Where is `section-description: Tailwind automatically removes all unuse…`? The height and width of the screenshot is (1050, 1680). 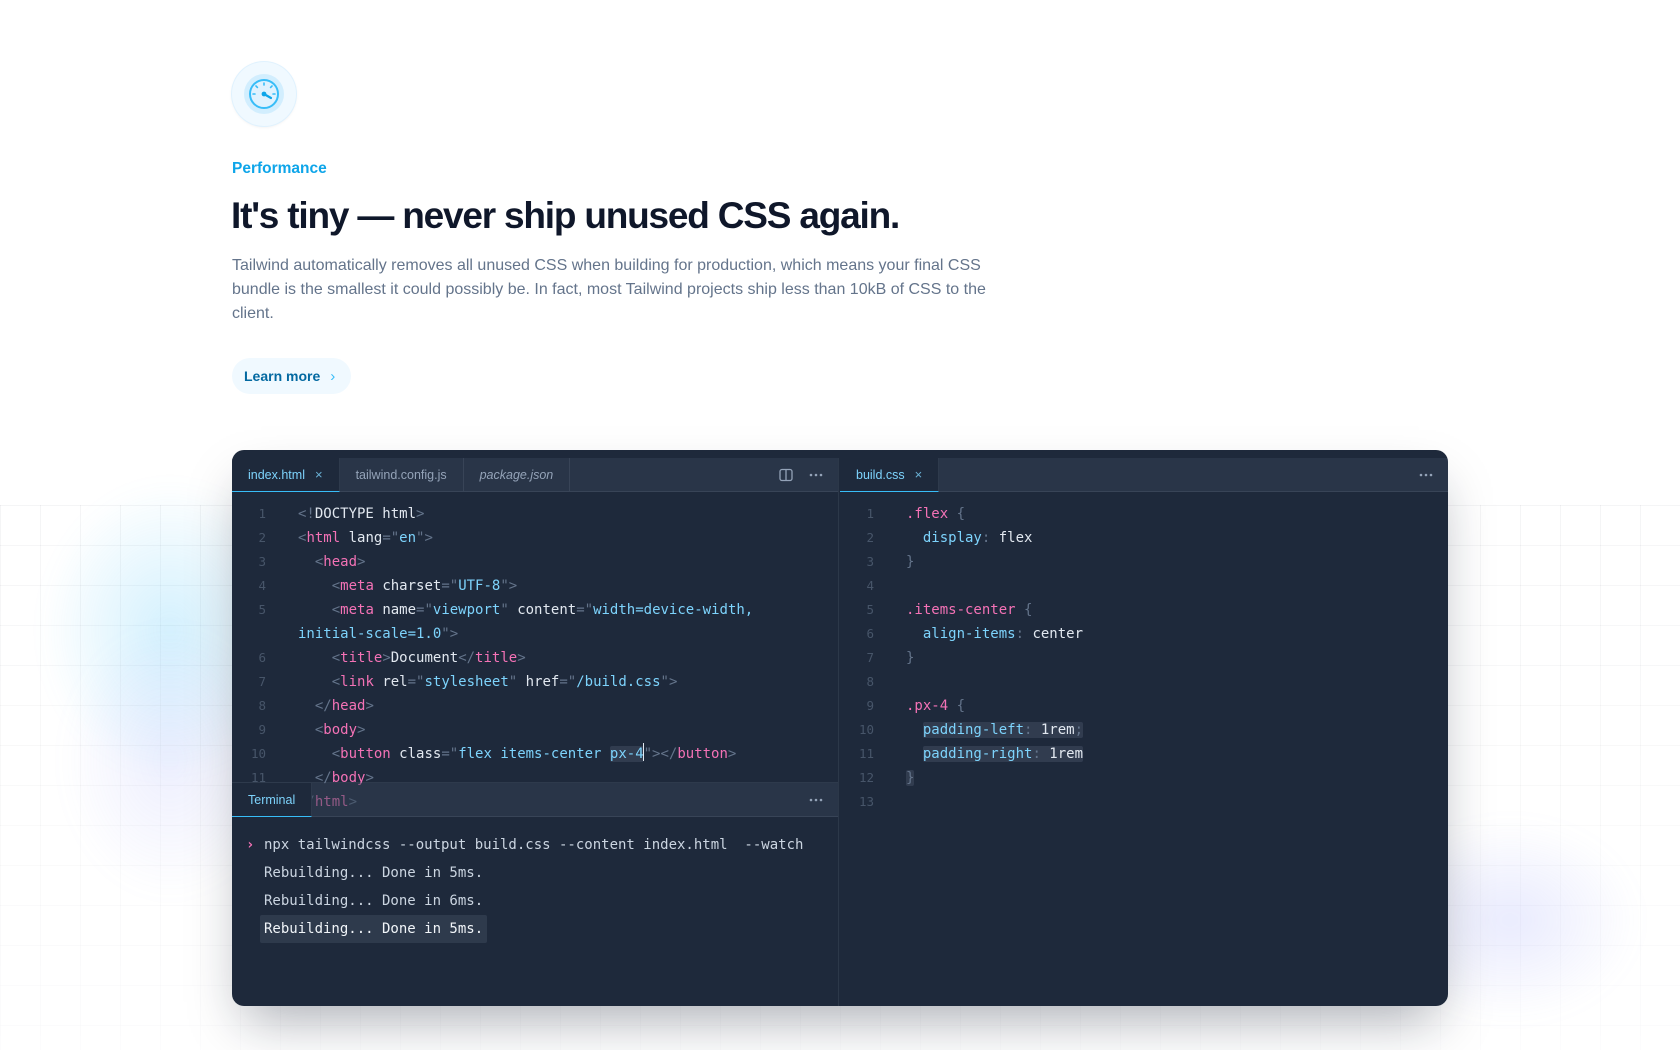 section-description: Tailwind automatically removes all unuse… is located at coordinates (609, 289).